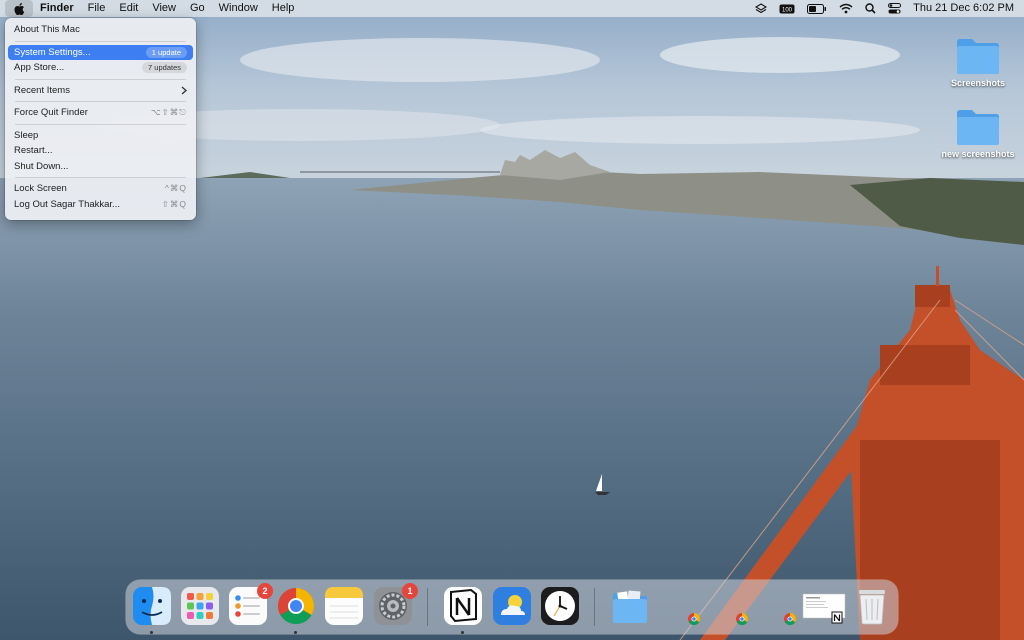 The height and width of the screenshot is (640, 1024). What do you see at coordinates (26, 135) in the screenshot?
I see `menu-item-label: Sleep` at bounding box center [26, 135].